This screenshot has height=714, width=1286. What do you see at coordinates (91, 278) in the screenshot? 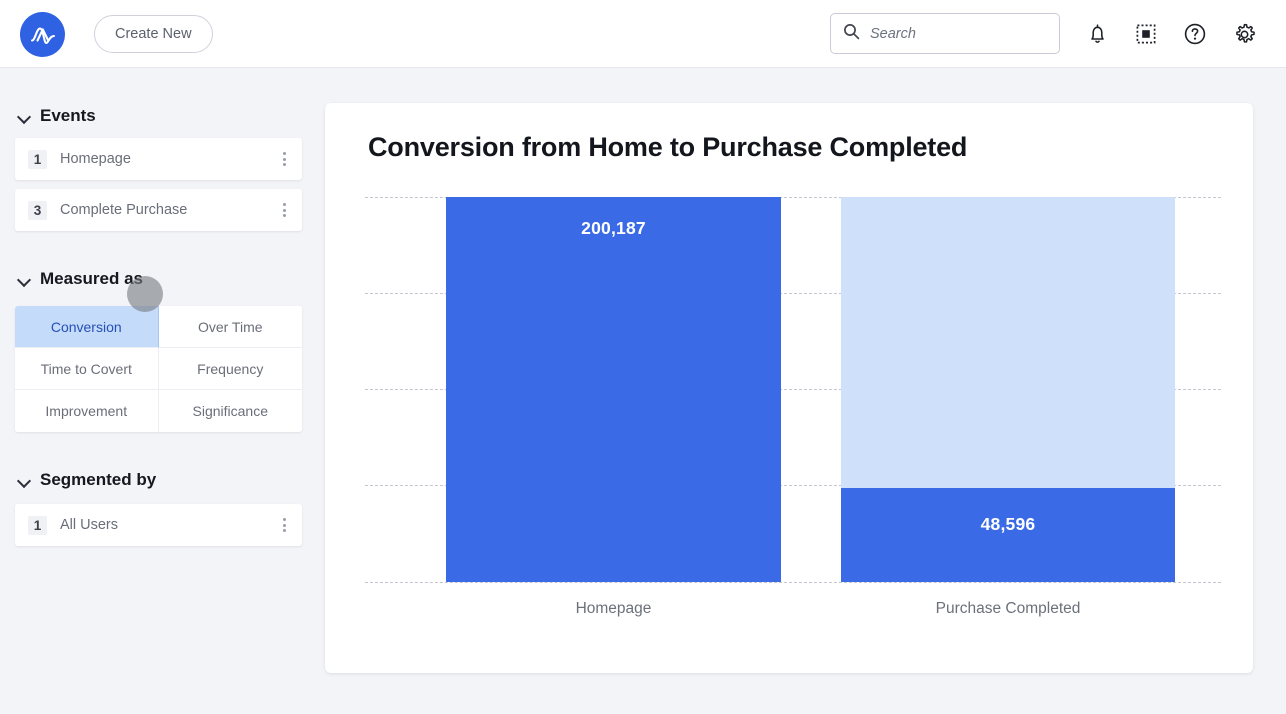
I see `sidebar-section-measured-as-title: Measured as` at bounding box center [91, 278].